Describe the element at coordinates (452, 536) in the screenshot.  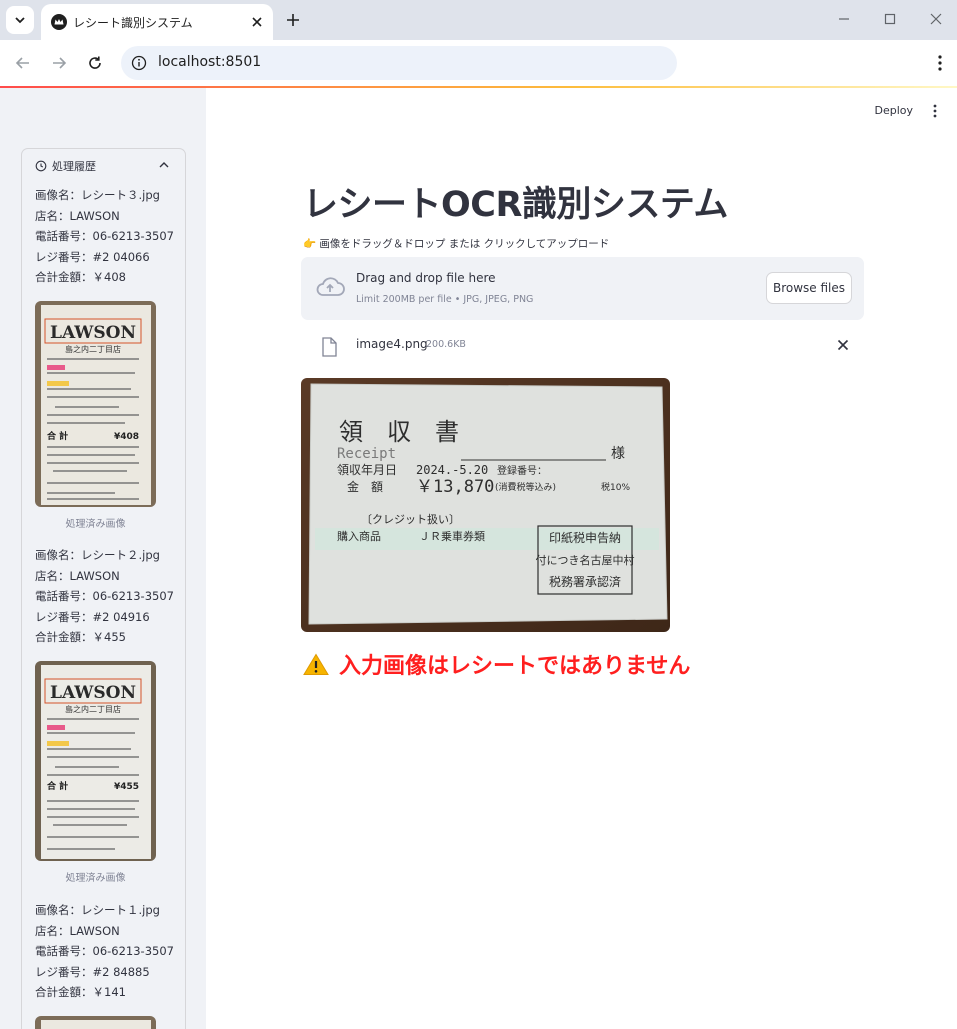
I see `receipt-item: ＪＲ乗車券類` at that location.